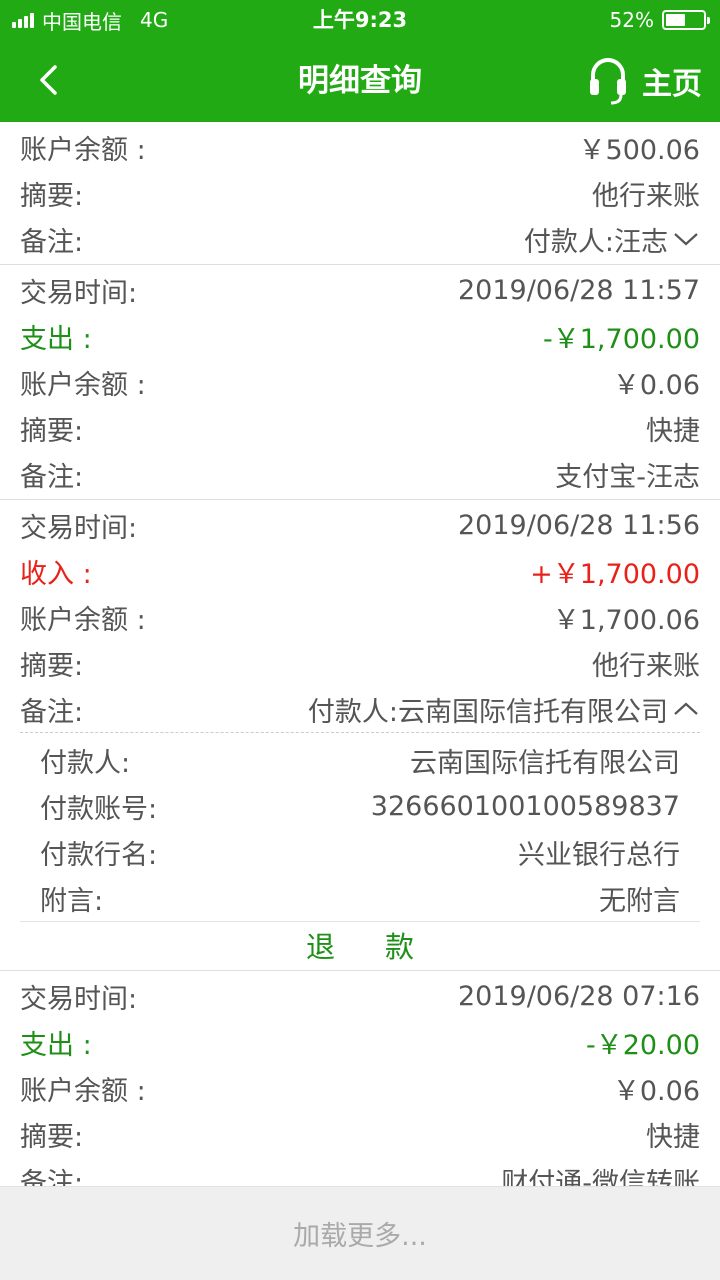 Image resolution: width=720 pixels, height=1280 pixels. What do you see at coordinates (639, 901) in the screenshot?
I see `memo-value: 无附言` at bounding box center [639, 901].